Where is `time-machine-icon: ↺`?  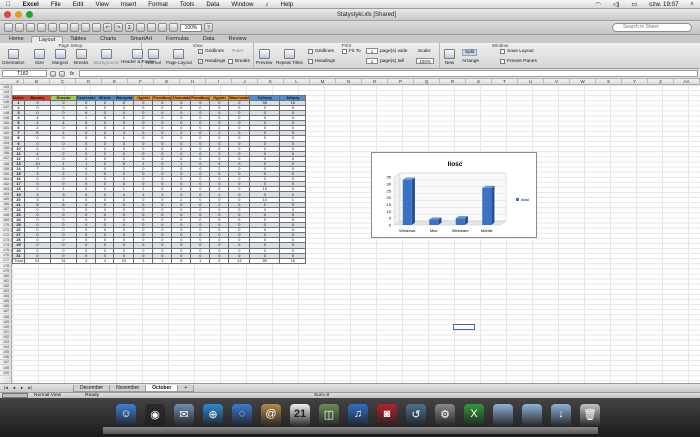
time-machine-icon: ↺ is located at coordinates (416, 415).